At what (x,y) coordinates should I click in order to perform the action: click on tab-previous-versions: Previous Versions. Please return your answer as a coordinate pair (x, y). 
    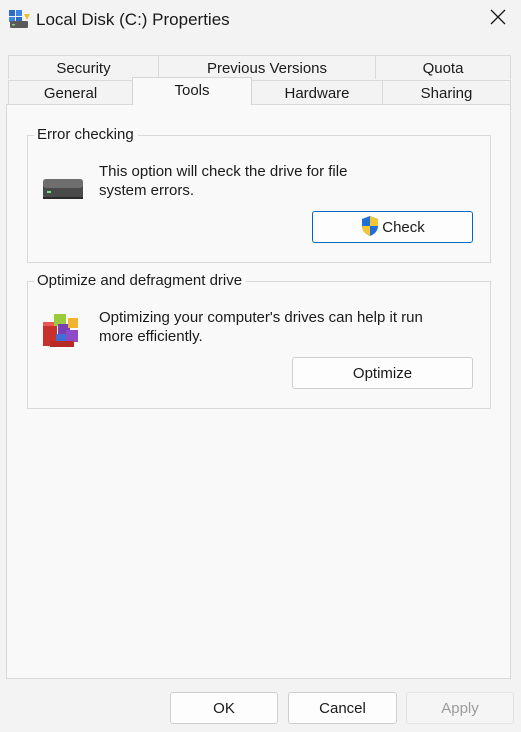
    Looking at the image, I should click on (267, 67).